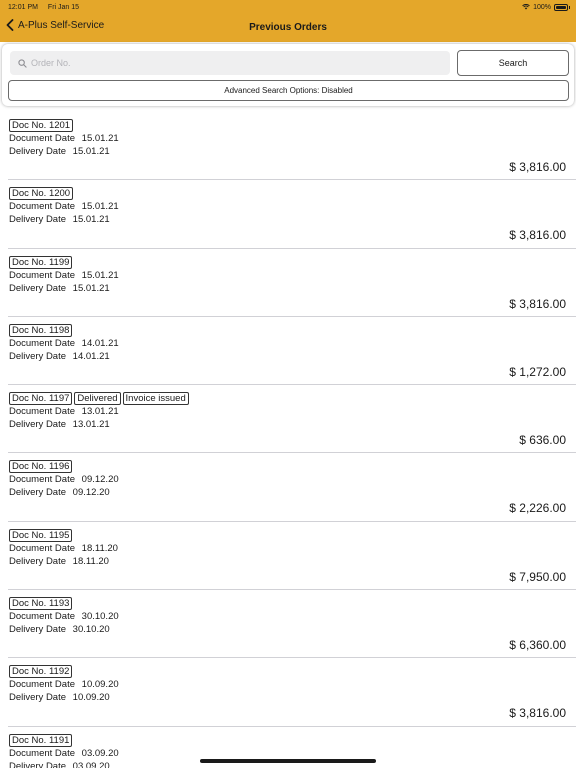 The image size is (576, 768). What do you see at coordinates (537, 371) in the screenshot?
I see `order-amount: $ 1,272.00` at bounding box center [537, 371].